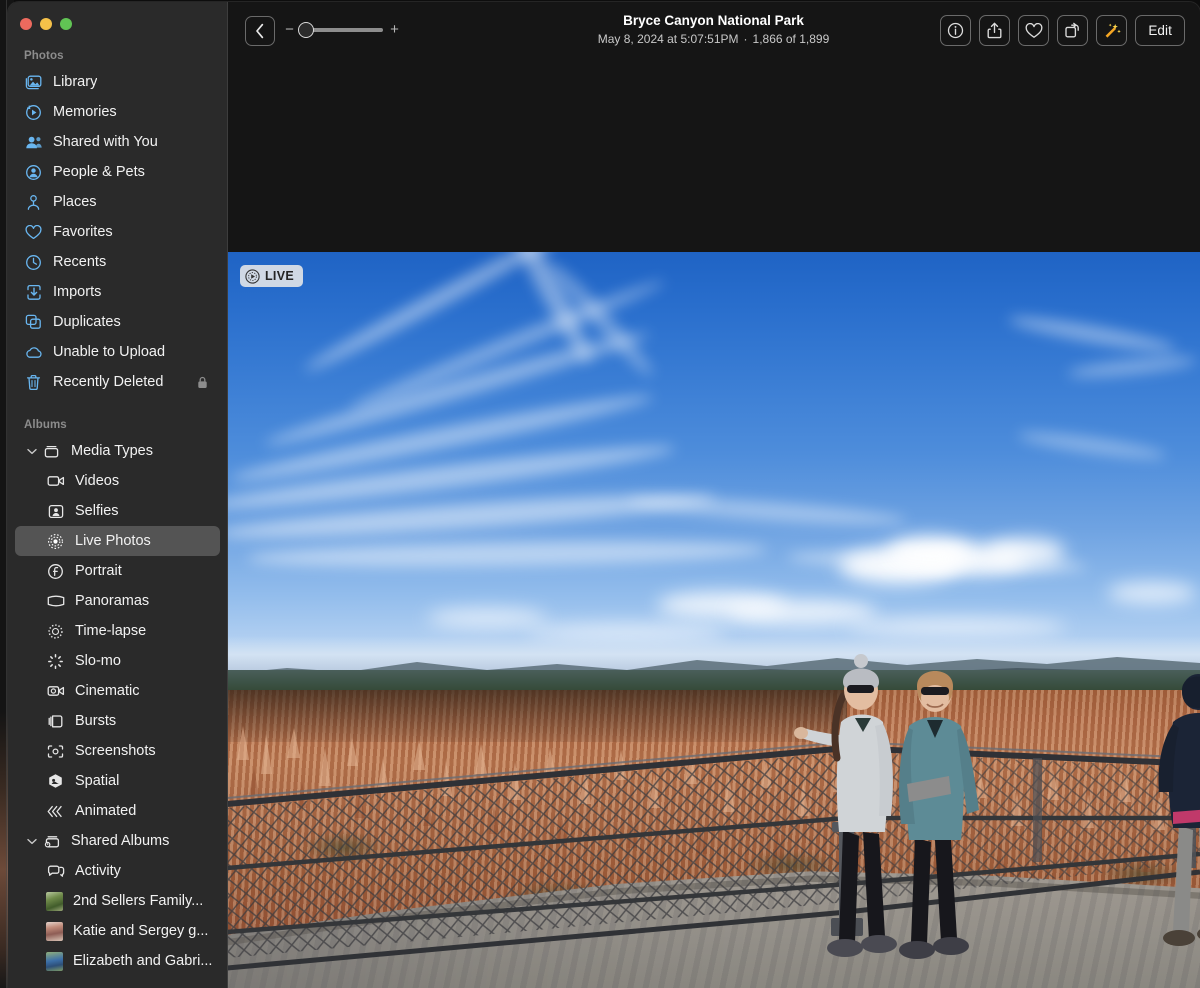 The image size is (1200, 988). I want to click on slomo-icon, so click(55, 661).